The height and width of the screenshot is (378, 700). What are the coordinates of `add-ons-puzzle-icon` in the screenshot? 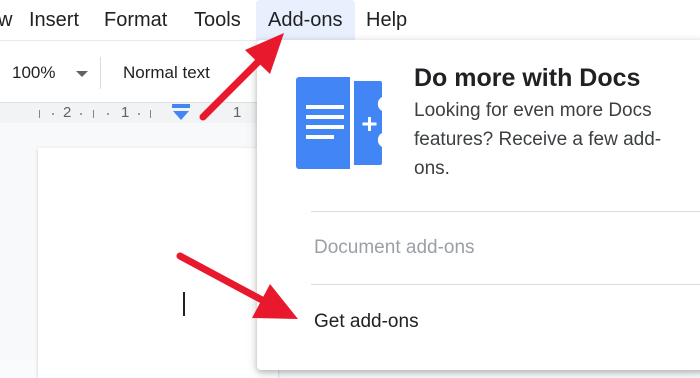 It's located at (344, 123).